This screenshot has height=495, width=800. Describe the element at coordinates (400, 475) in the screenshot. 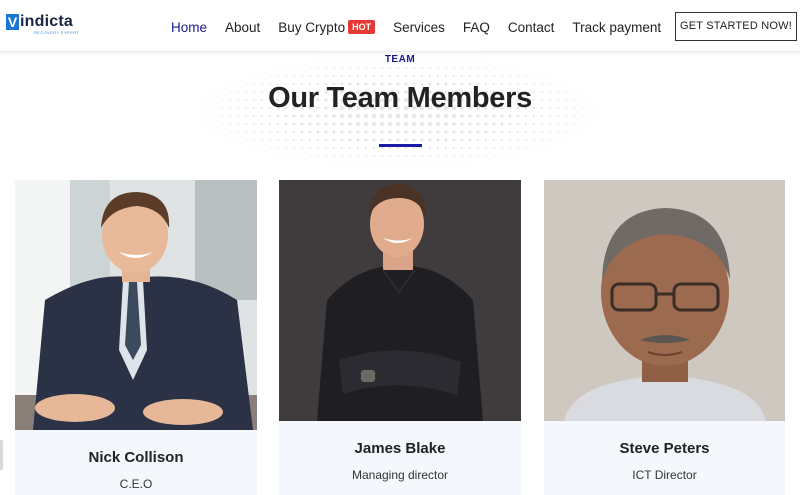

I see `member-role: Managing director` at that location.